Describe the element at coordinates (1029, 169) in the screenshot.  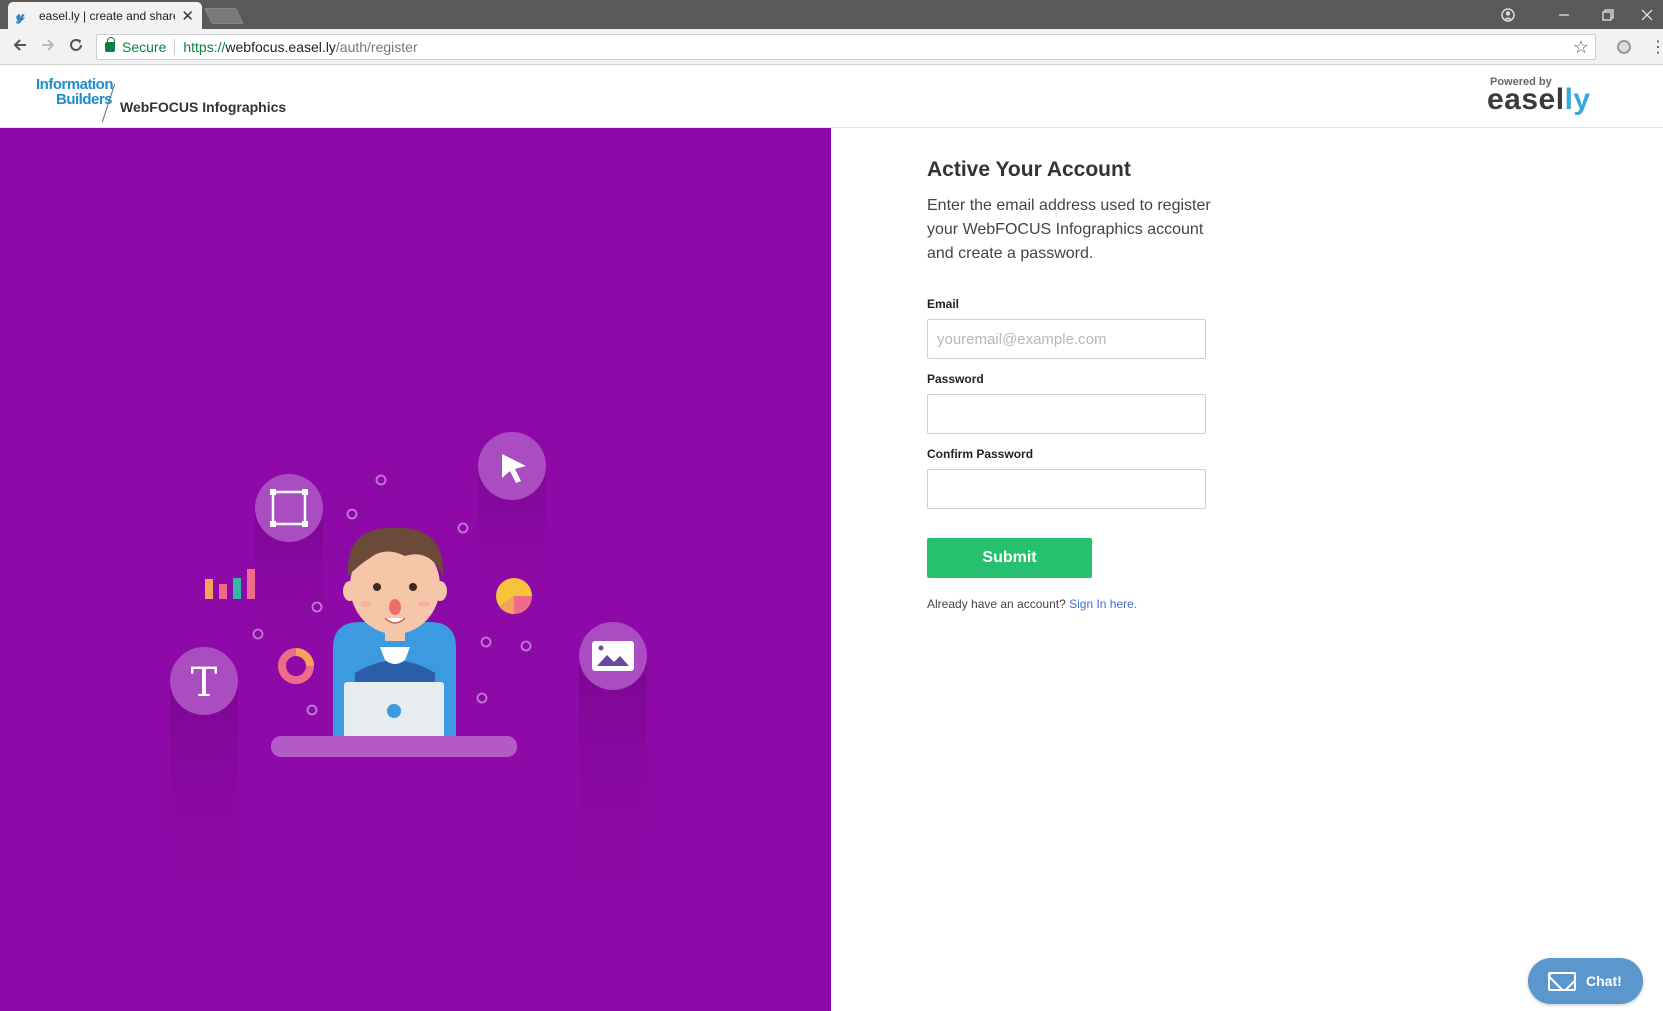
I see `form-title: Active Your Account` at that location.